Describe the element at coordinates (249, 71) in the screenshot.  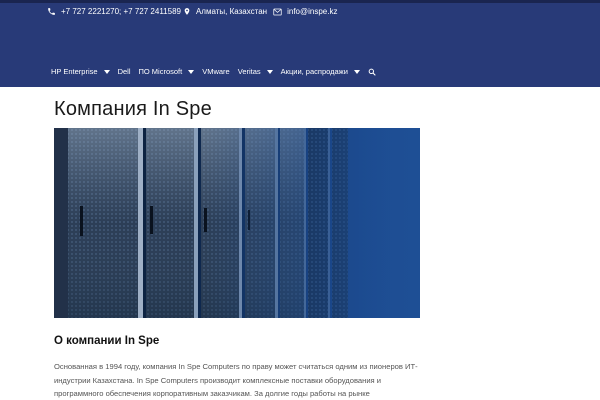
I see `nav-item-label: Veritas` at that location.